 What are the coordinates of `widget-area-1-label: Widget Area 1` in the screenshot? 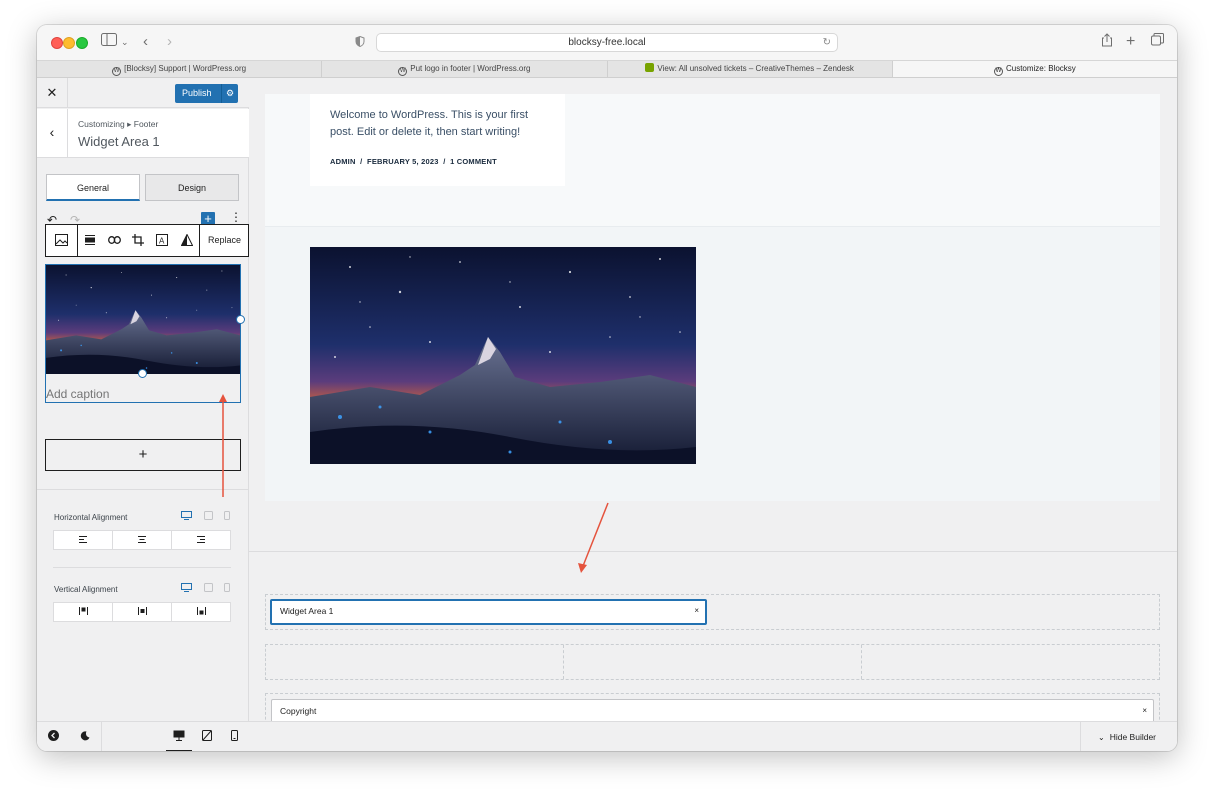 It's located at (307, 611).